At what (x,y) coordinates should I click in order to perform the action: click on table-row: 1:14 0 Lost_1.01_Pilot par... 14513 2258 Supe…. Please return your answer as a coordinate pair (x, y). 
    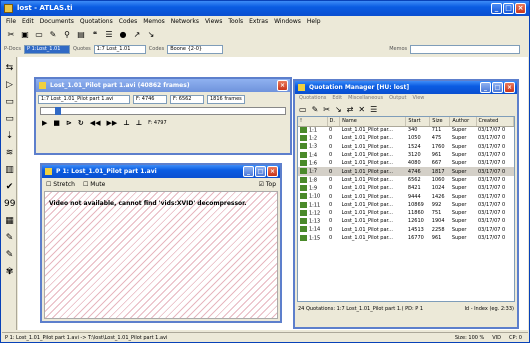
    Looking at the image, I should click on (406, 230).